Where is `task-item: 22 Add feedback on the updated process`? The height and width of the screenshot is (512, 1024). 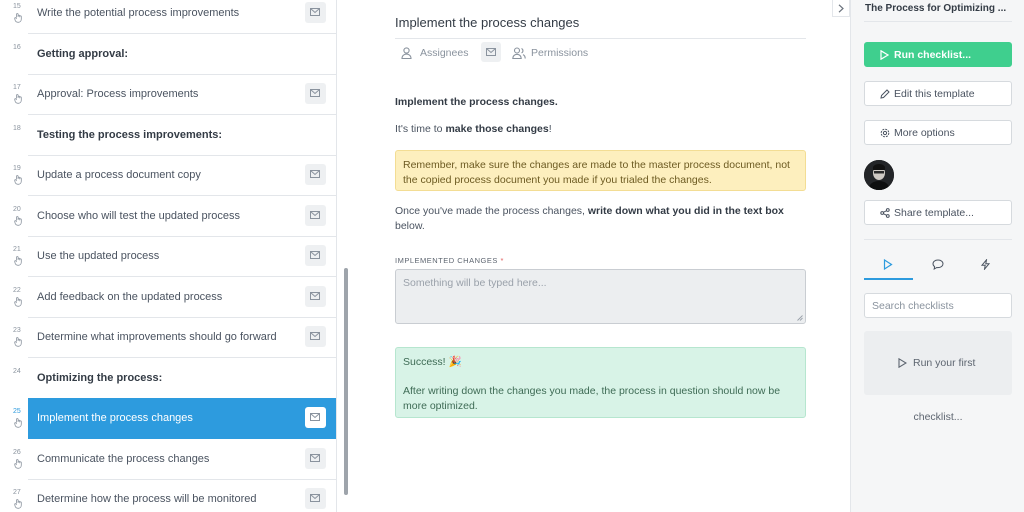 task-item: 22 Add feedback on the updated process is located at coordinates (168, 297).